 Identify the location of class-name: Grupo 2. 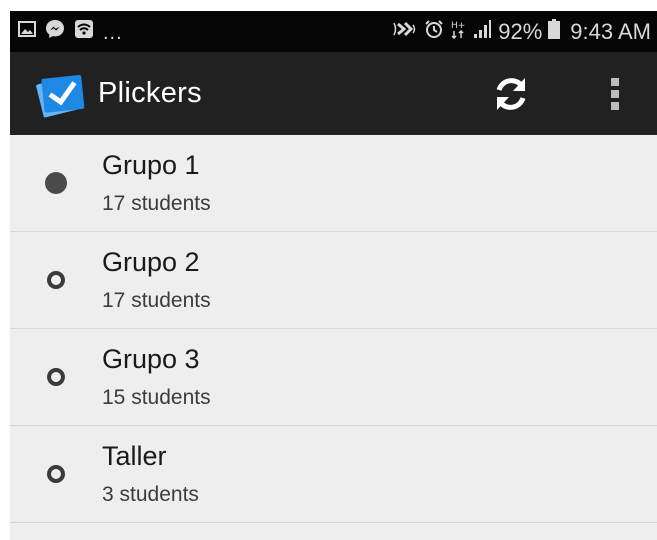
(151, 262).